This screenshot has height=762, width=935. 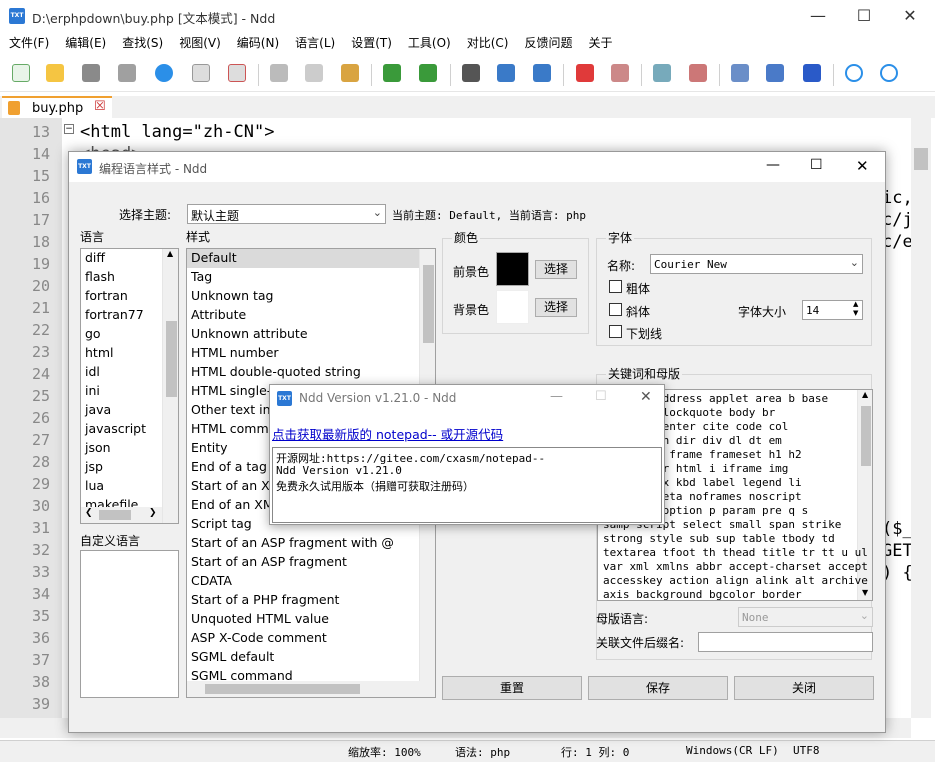 What do you see at coordinates (57, 107) in the screenshot?
I see `tab-buy-php: buy.php ☒` at bounding box center [57, 107].